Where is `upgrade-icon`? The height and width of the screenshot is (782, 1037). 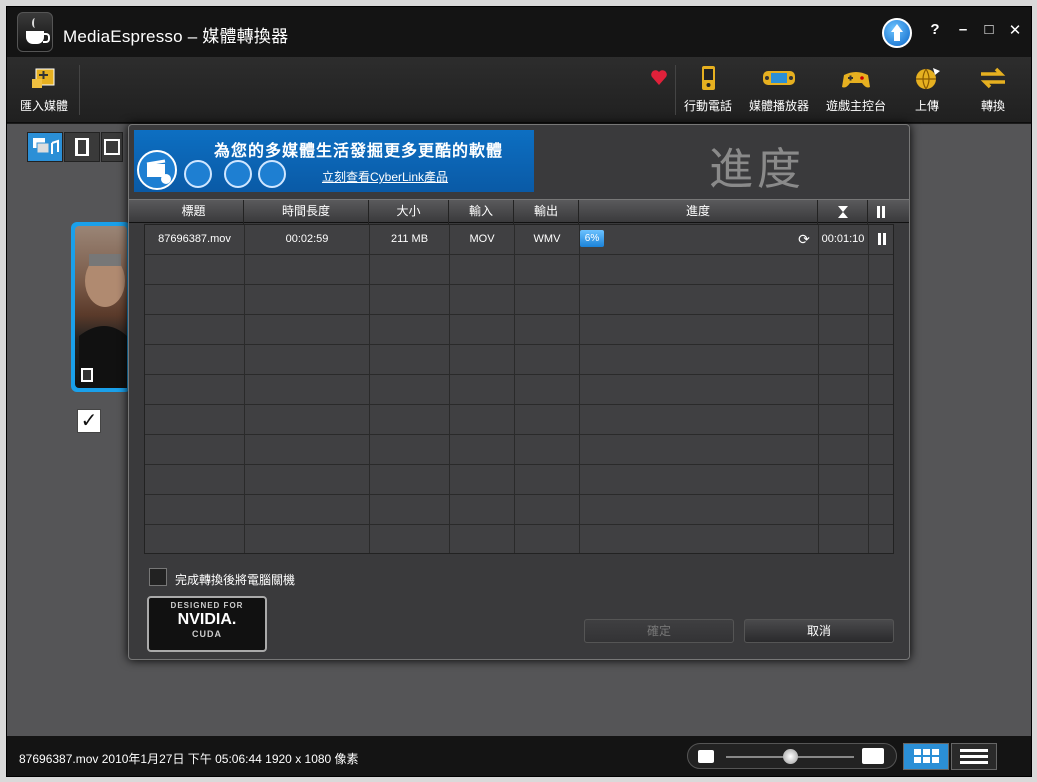
upgrade-icon is located at coordinates (897, 33).